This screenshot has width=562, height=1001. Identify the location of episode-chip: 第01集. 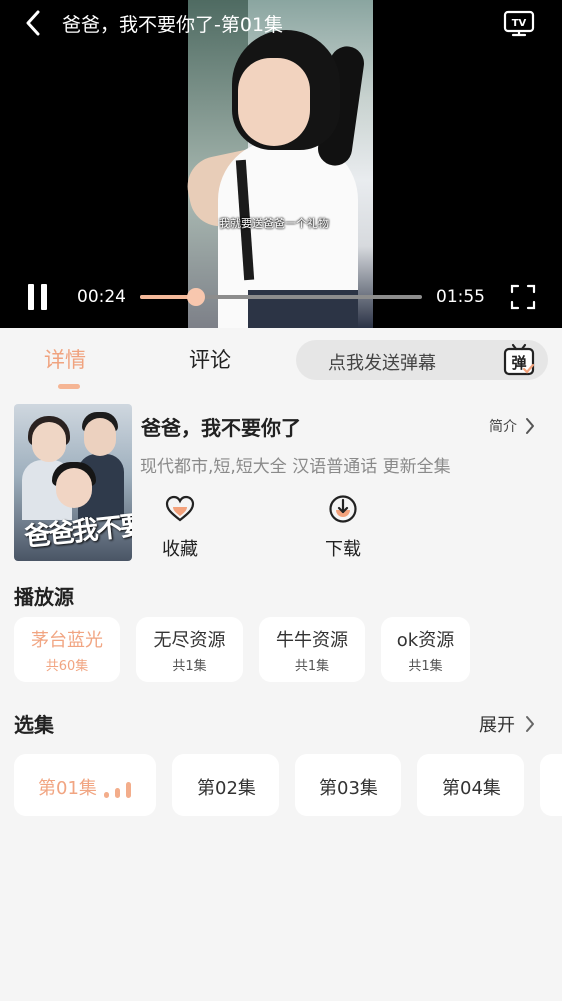
(85, 785).